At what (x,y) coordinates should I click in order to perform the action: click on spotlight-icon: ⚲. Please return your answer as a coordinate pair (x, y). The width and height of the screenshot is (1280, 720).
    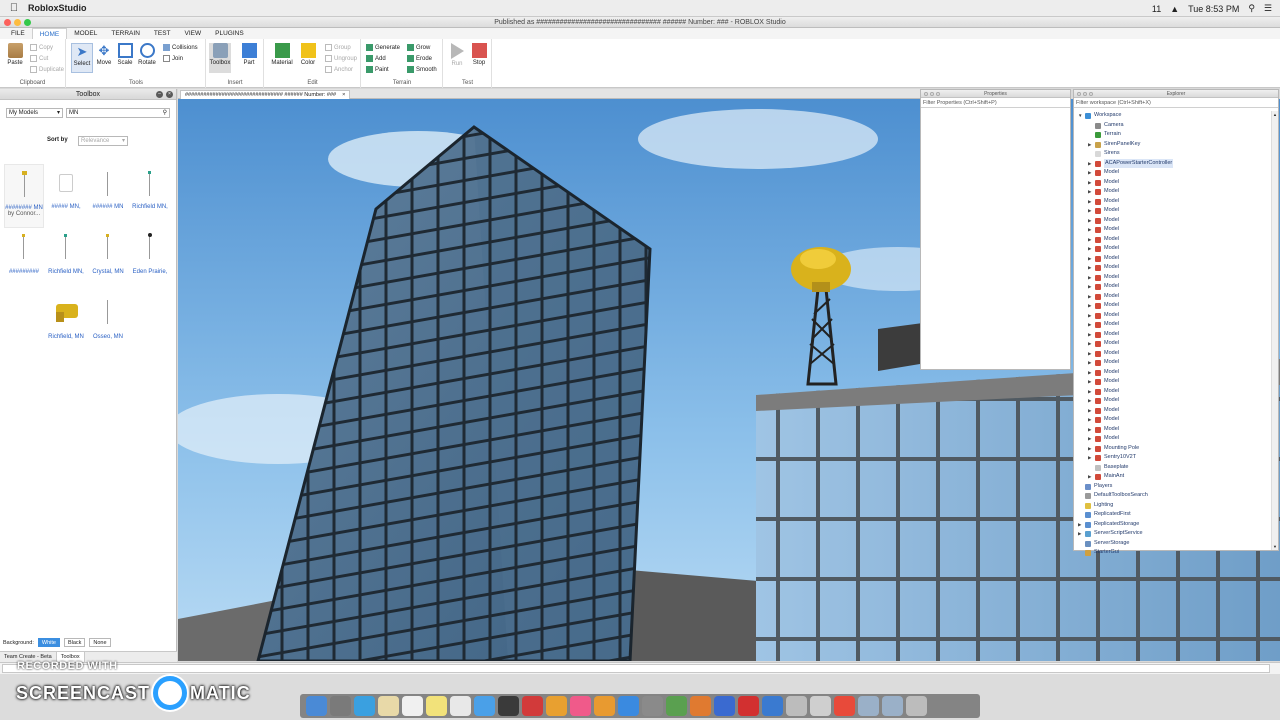
    Looking at the image, I should click on (1251, 8).